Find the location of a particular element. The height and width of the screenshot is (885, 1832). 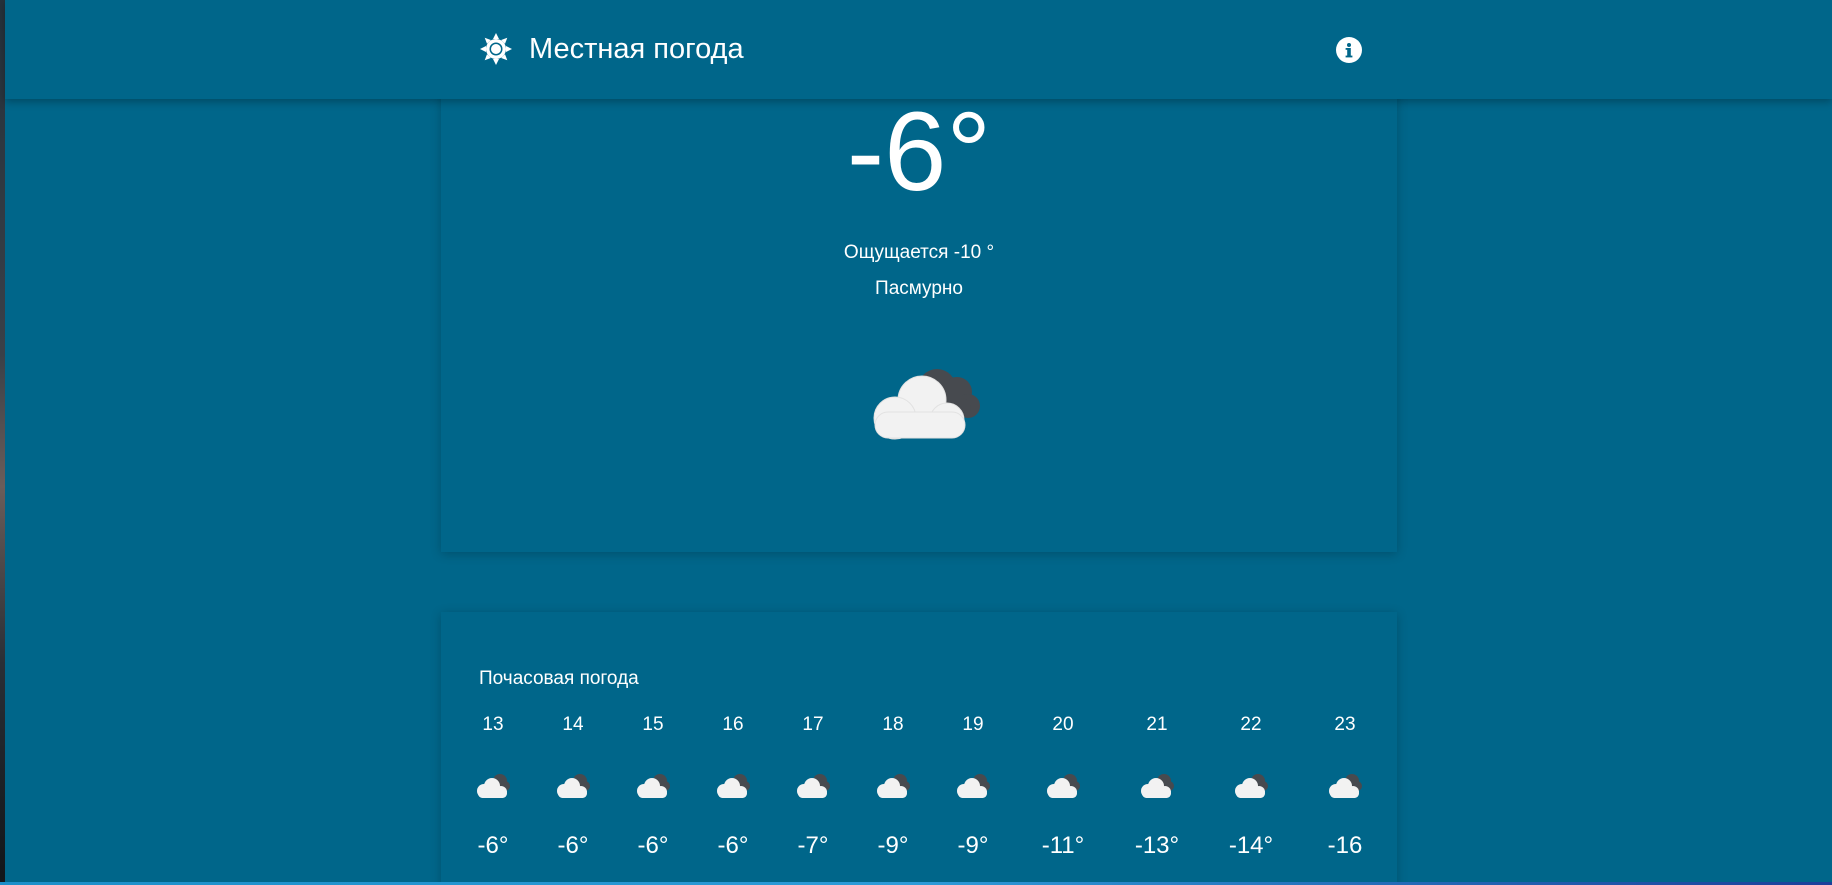

hourly-item: 18 -9° is located at coordinates (893, 786).